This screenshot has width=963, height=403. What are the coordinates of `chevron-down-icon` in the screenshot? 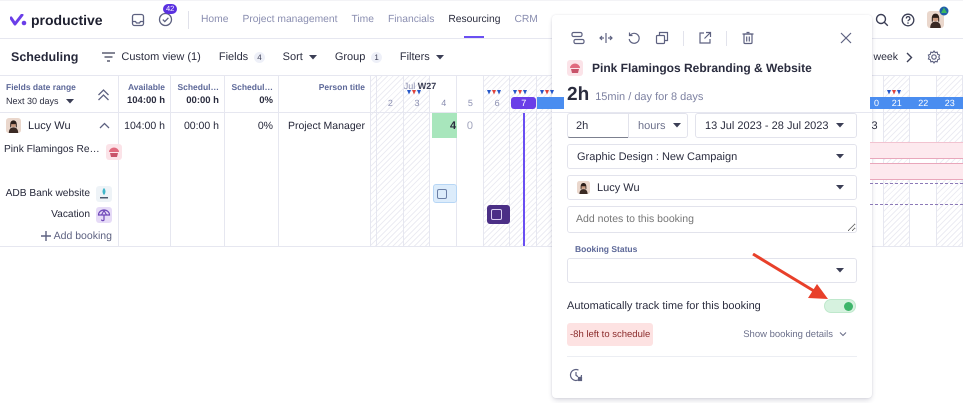 It's located at (843, 334).